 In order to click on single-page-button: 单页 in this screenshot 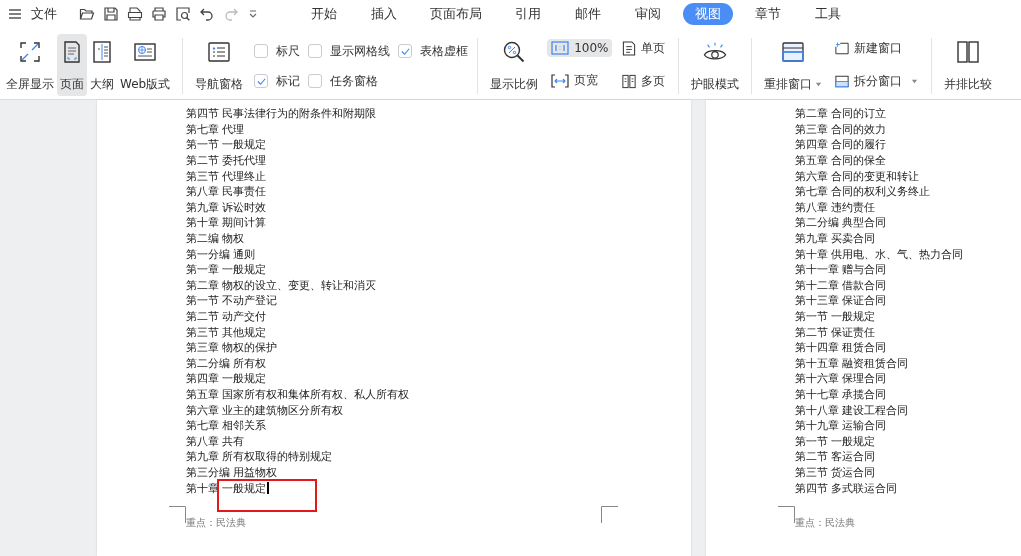, I will do `click(644, 48)`.